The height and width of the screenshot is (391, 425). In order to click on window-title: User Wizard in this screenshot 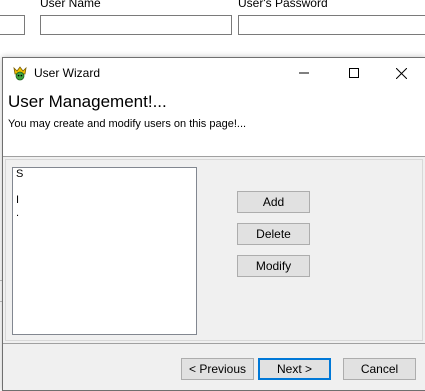, I will do `click(67, 73)`.